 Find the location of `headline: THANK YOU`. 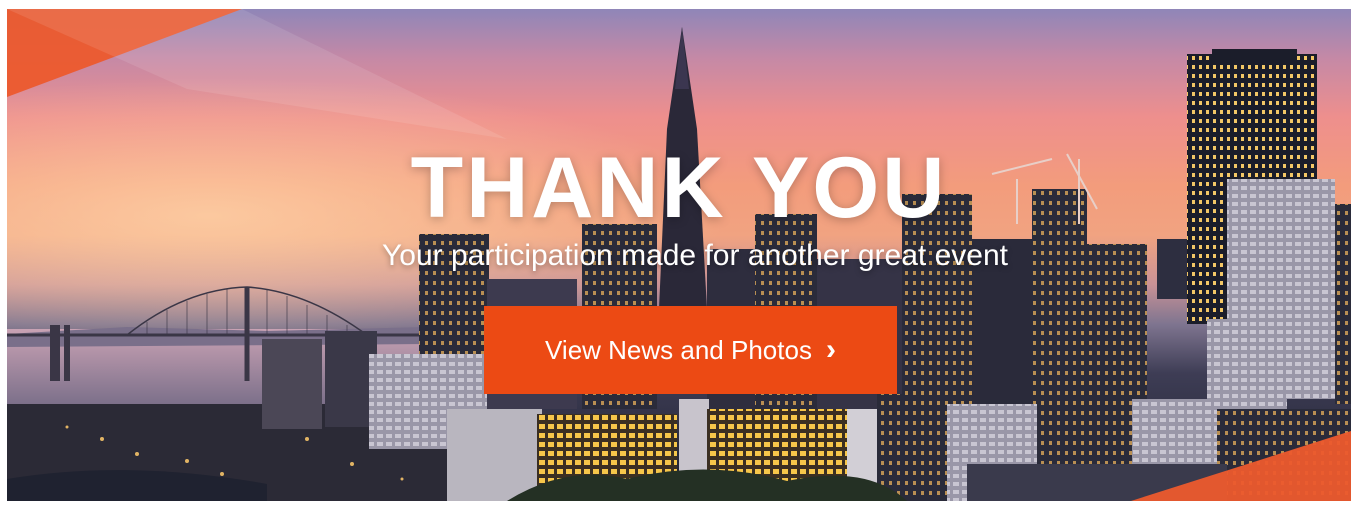

headline: THANK YOU is located at coordinates (679, 188).